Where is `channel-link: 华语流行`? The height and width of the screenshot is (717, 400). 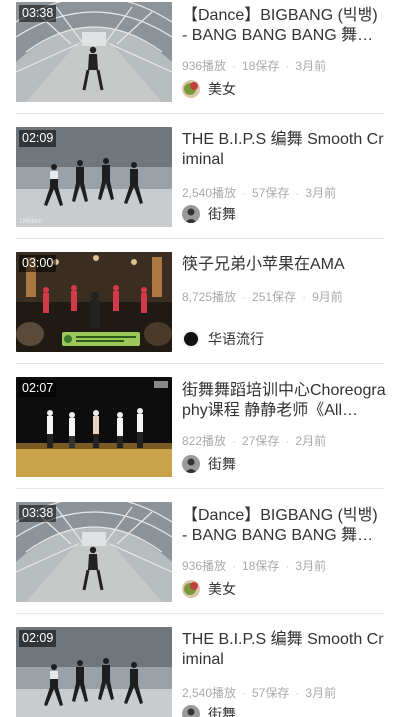 channel-link: 华语流行 is located at coordinates (223, 339).